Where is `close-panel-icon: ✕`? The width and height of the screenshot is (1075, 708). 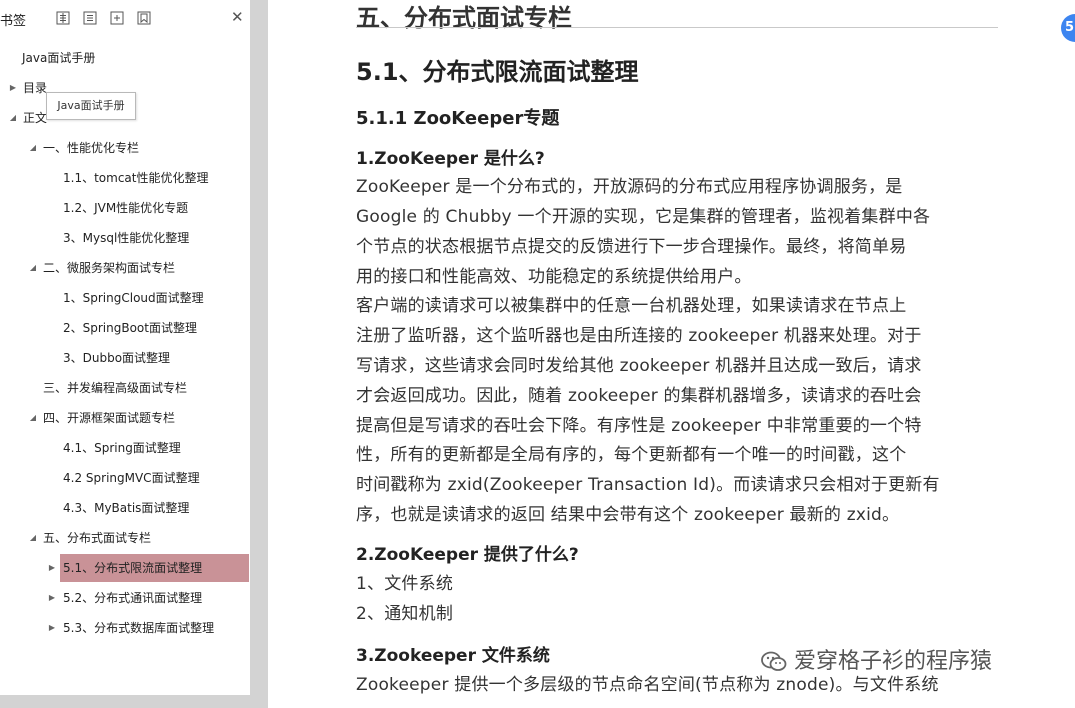 close-panel-icon: ✕ is located at coordinates (237, 17).